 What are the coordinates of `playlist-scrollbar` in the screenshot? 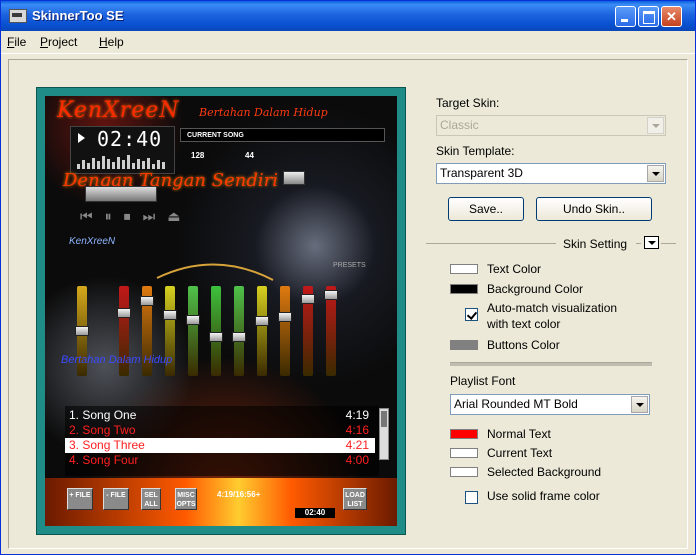 It's located at (384, 434).